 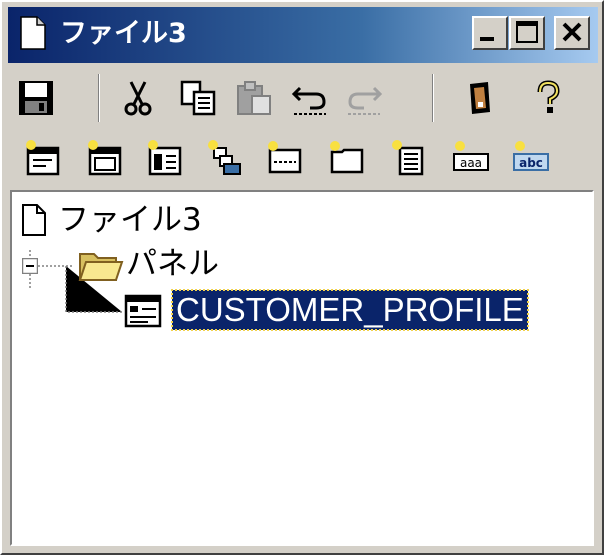 I want to click on new-list-icon, so click(x=408, y=158).